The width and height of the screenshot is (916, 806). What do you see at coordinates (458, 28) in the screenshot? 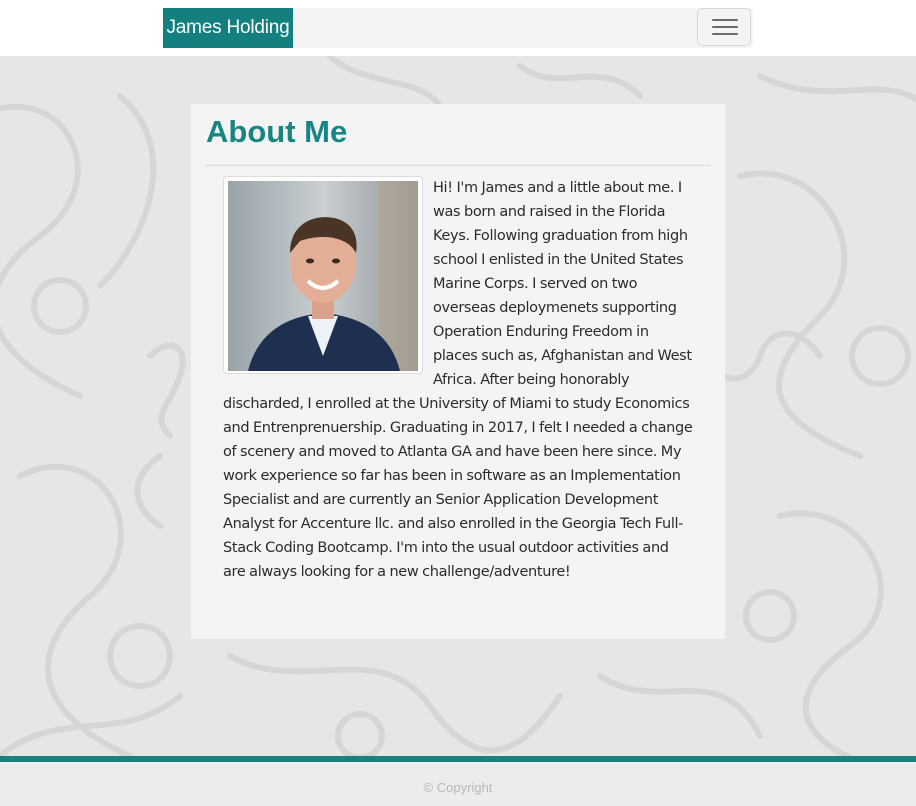
I see `navbar: James Holding` at bounding box center [458, 28].